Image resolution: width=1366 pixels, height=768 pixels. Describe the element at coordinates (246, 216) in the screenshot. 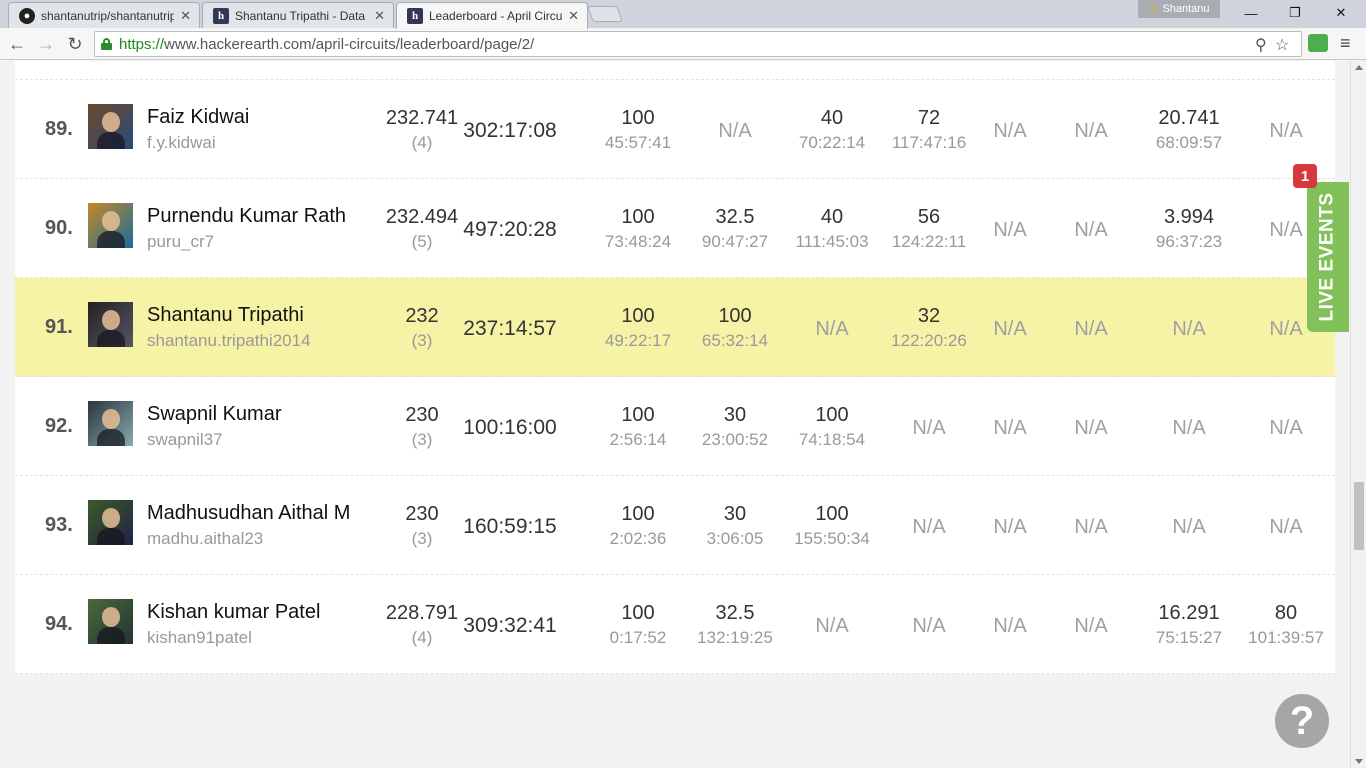

I see `user-name-link: Purnendu Kumar Rath` at that location.